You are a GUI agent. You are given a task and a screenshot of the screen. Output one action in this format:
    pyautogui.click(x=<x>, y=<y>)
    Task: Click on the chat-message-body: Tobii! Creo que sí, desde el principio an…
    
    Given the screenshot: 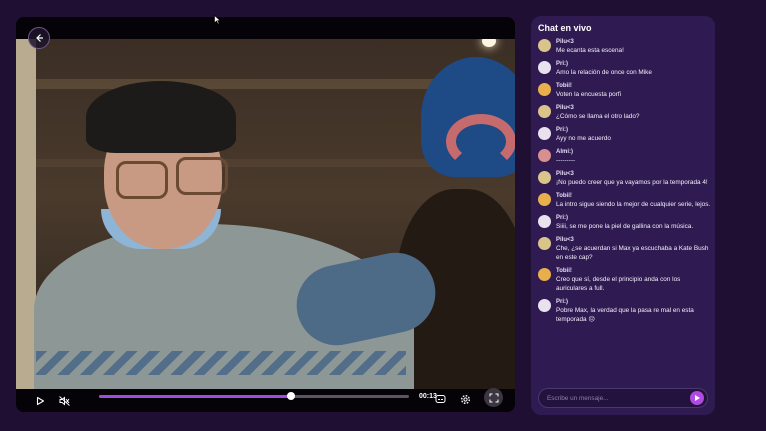 What is the action you would take?
    pyautogui.click(x=634, y=280)
    